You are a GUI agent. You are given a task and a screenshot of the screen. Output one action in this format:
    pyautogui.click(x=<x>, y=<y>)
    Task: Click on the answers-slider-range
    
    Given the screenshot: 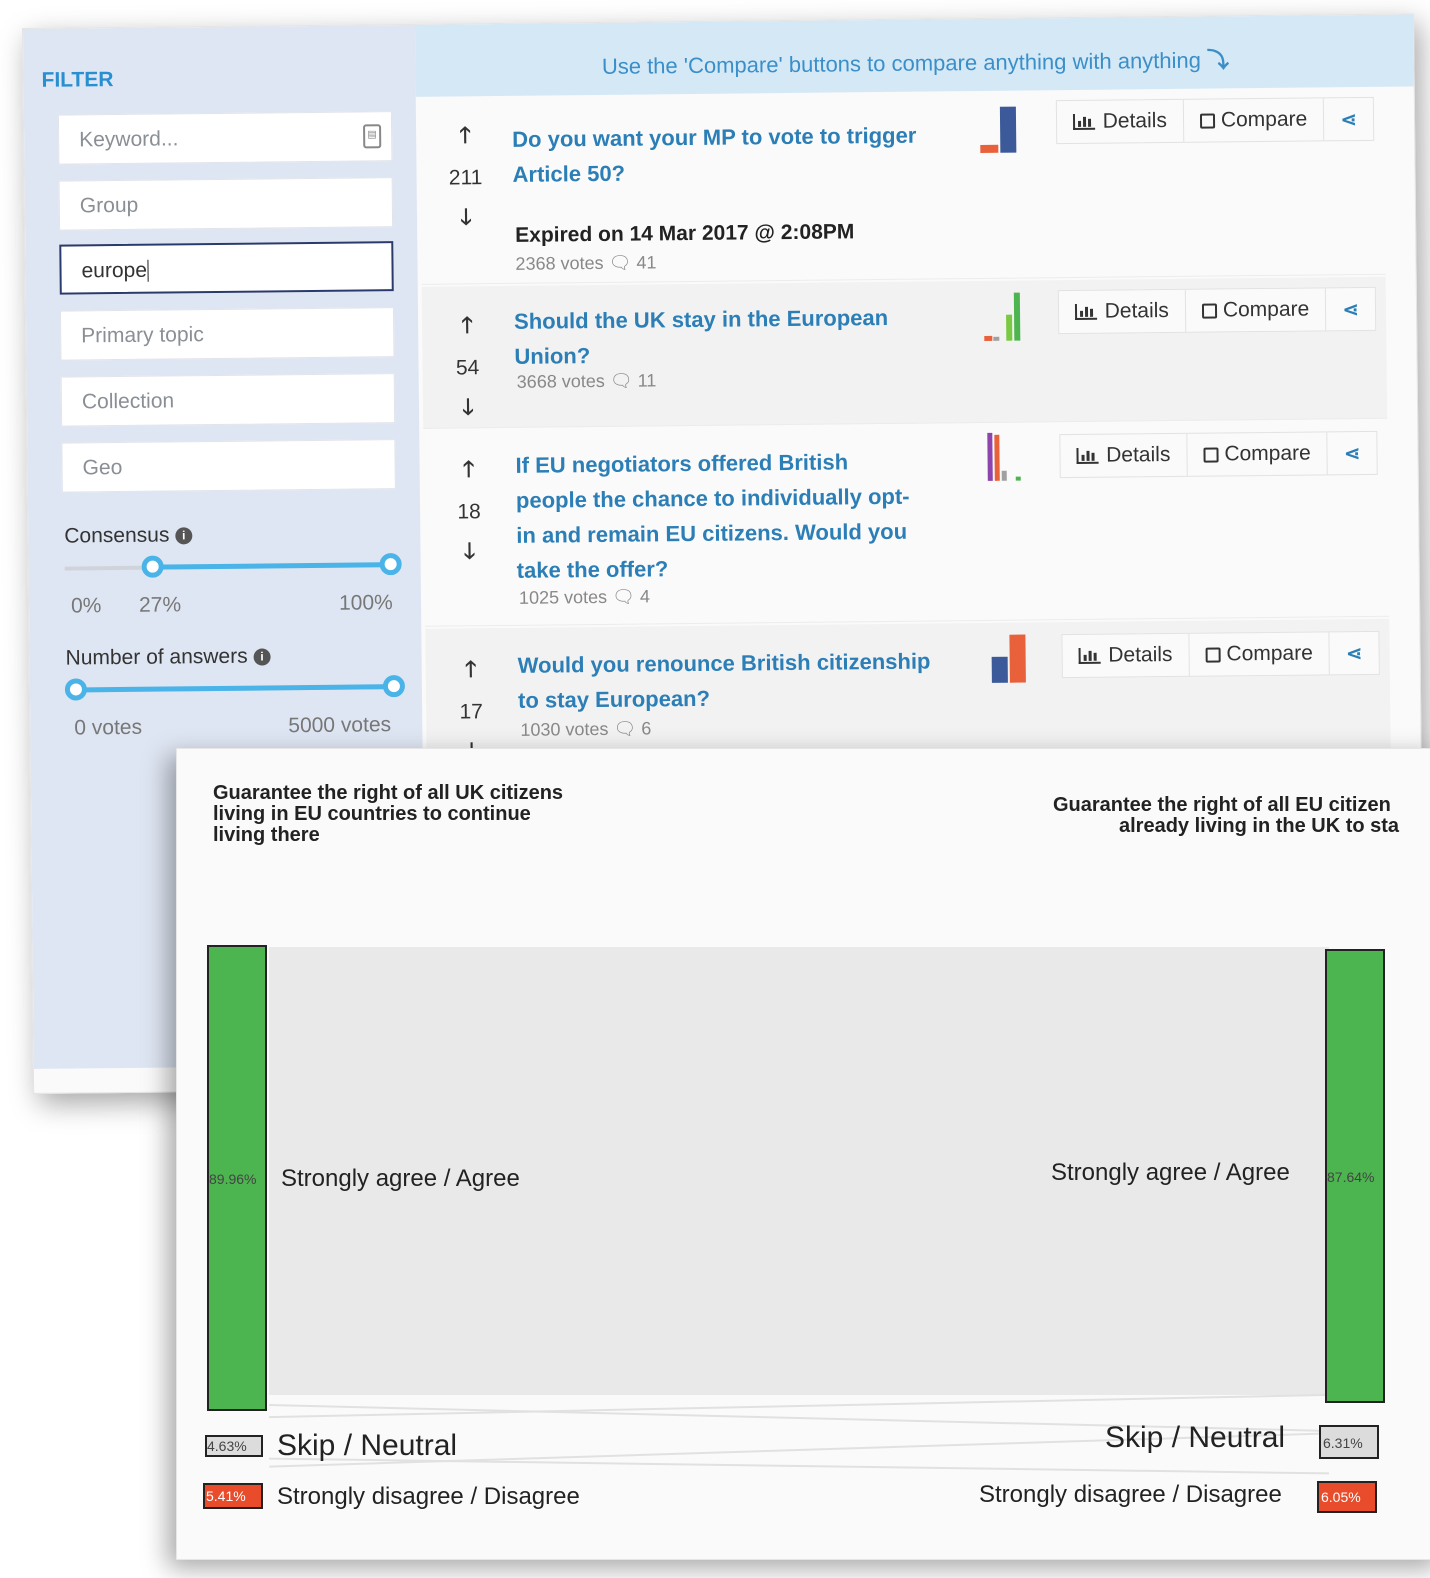 What is the action you would take?
    pyautogui.click(x=234, y=688)
    